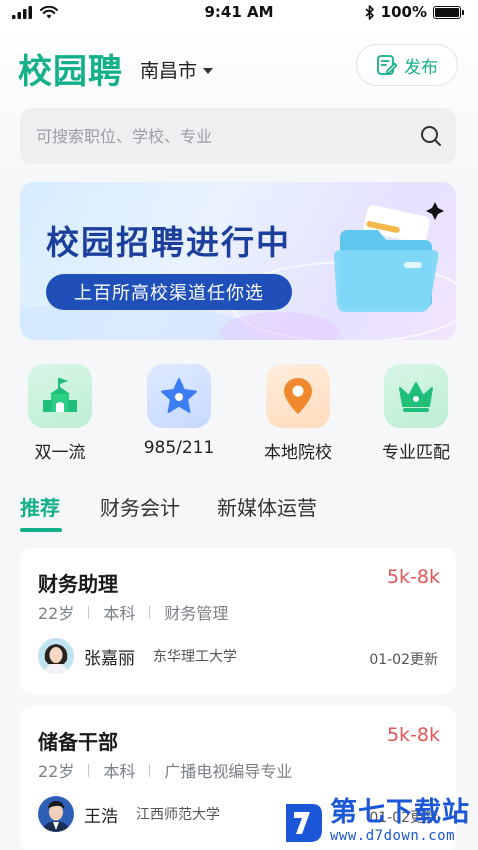 The height and width of the screenshot is (850, 478). Describe the element at coordinates (22, 12) in the screenshot. I see `cellular-signal-icon` at that location.